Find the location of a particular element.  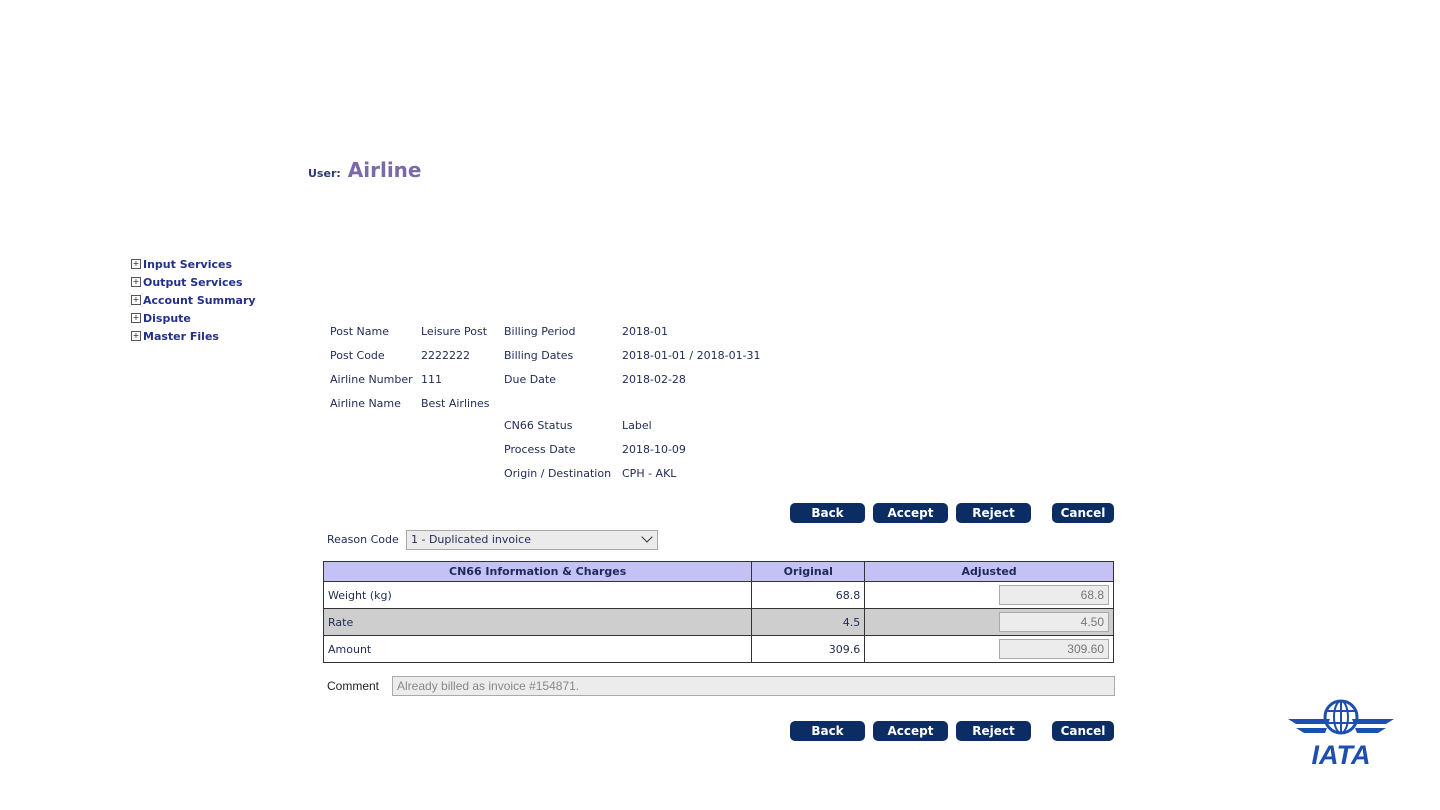

cn66-status-value: Label is located at coordinates (637, 425).